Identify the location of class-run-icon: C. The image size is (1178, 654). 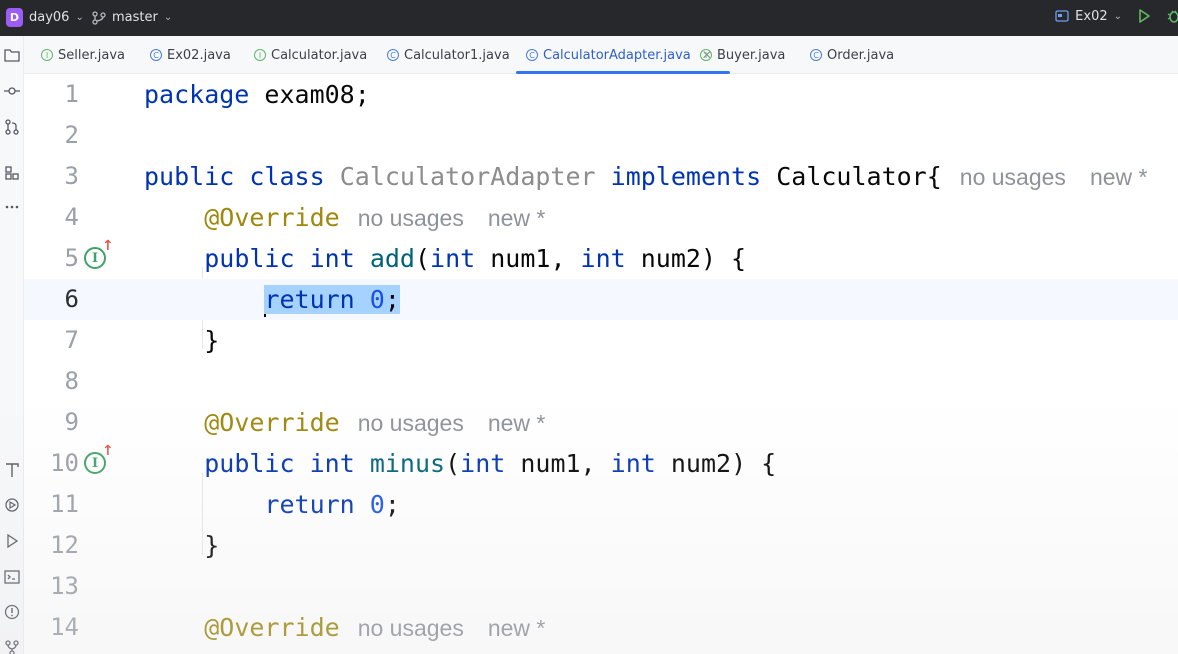
(156, 55).